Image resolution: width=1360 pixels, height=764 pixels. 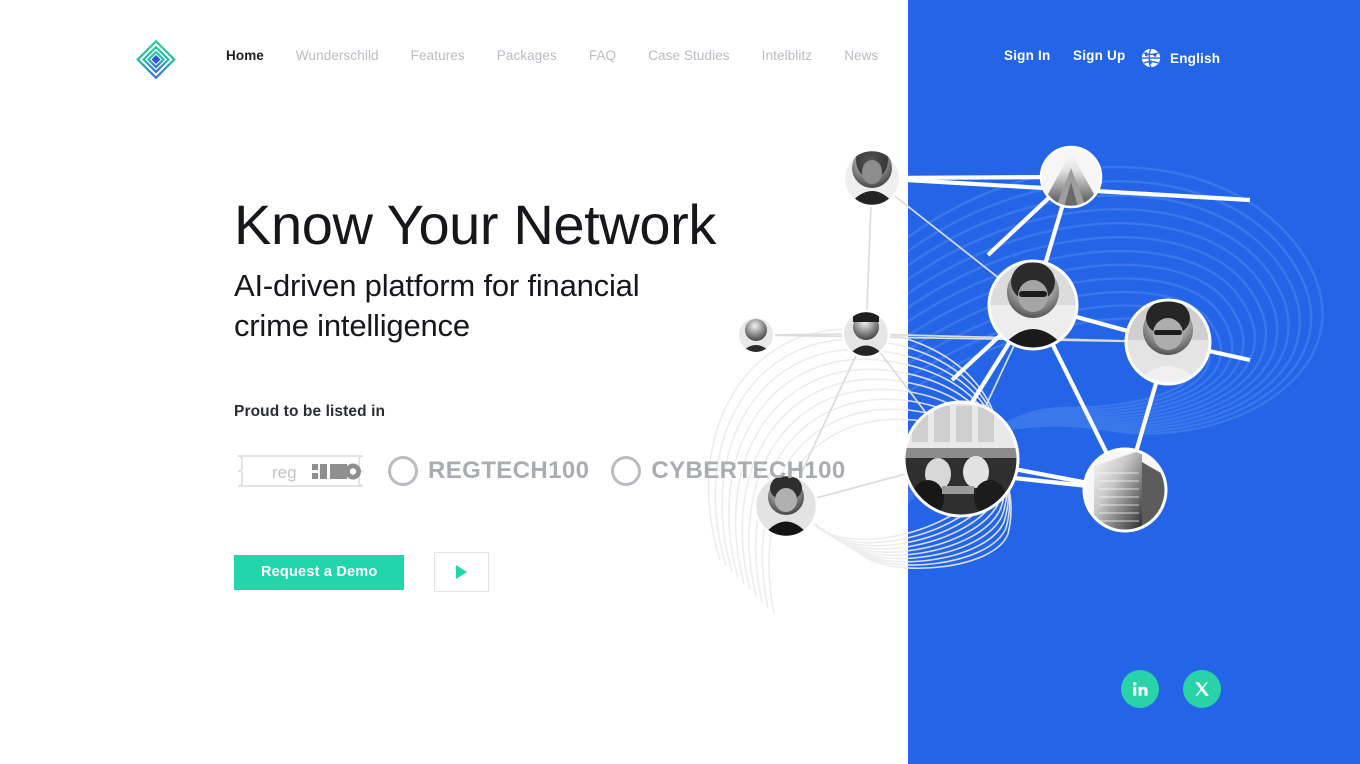 What do you see at coordinates (689, 55) in the screenshot?
I see `nav-item-case-studies: Case Studies` at bounding box center [689, 55].